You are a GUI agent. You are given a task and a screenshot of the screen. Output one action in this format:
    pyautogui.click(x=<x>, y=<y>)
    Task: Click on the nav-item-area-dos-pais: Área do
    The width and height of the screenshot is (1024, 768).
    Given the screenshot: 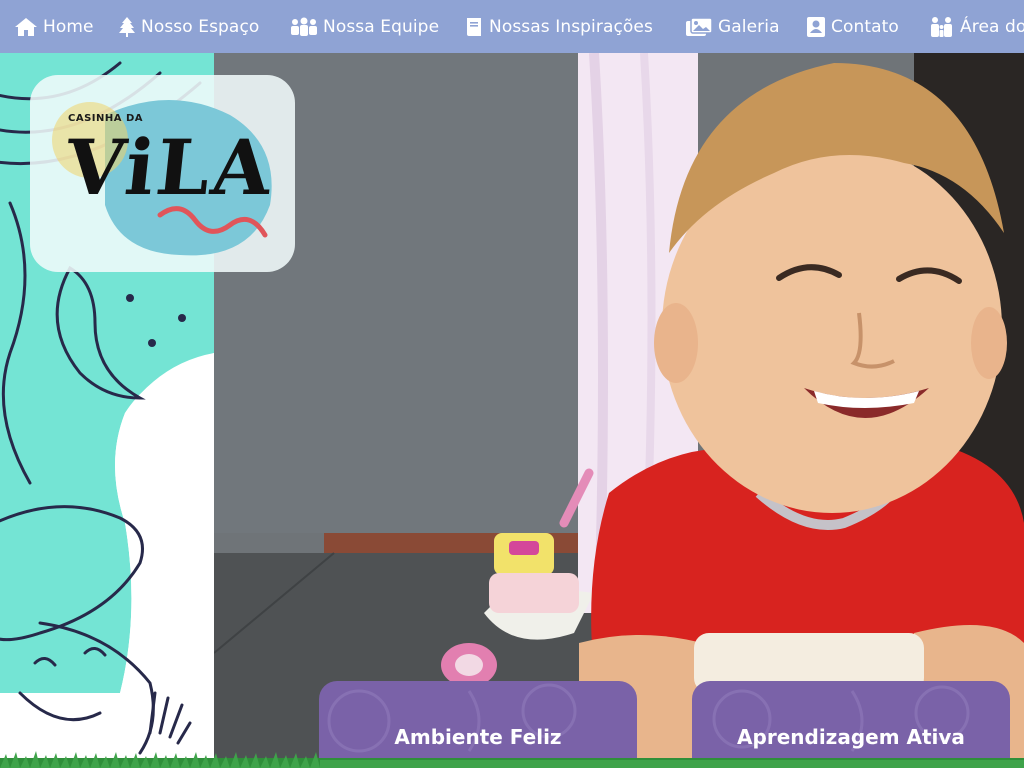 What is the action you would take?
    pyautogui.click(x=976, y=26)
    